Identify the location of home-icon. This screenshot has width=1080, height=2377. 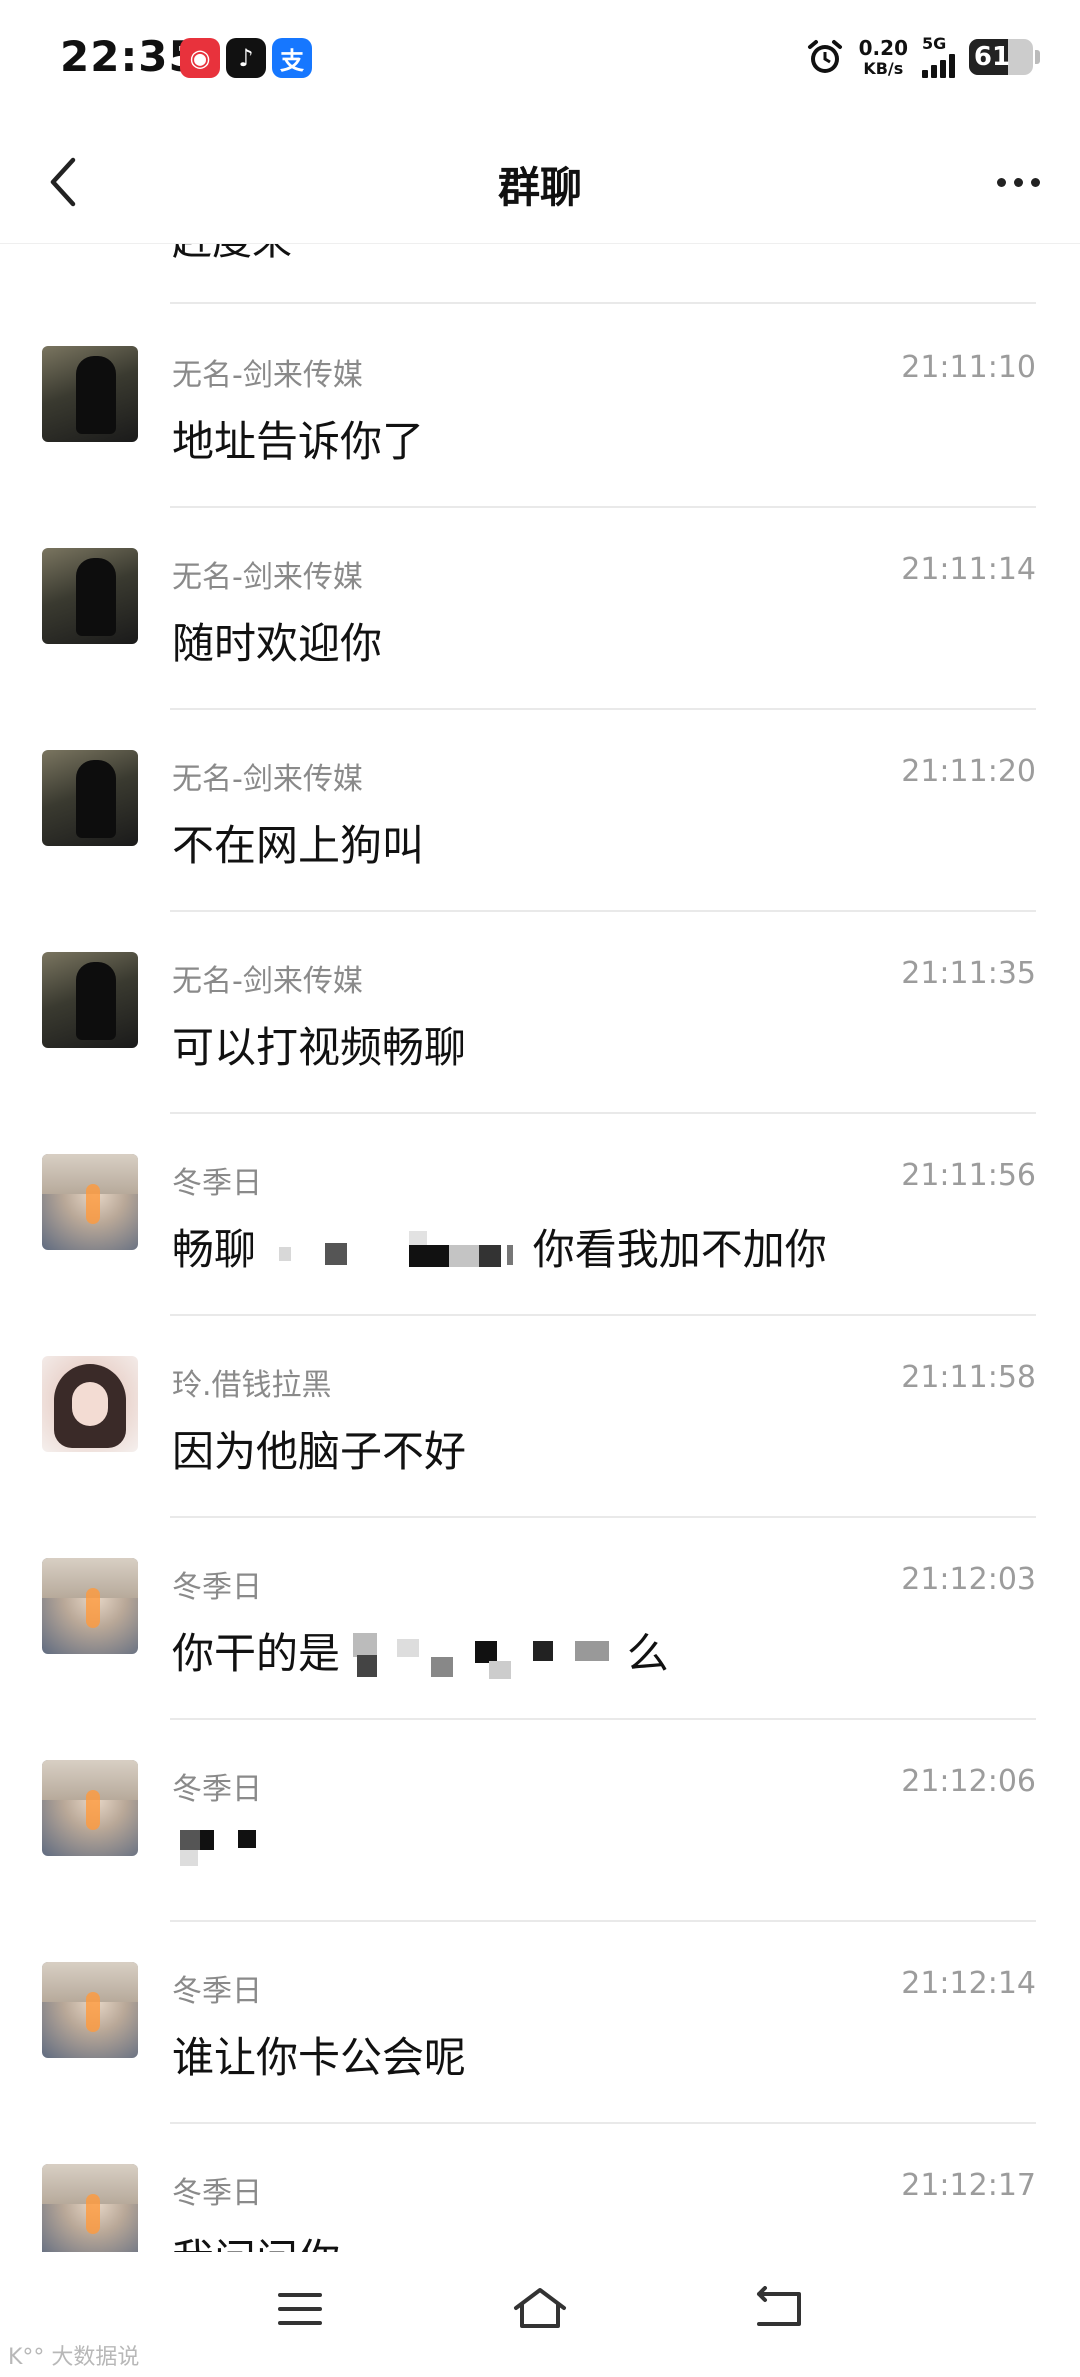
(540, 2308).